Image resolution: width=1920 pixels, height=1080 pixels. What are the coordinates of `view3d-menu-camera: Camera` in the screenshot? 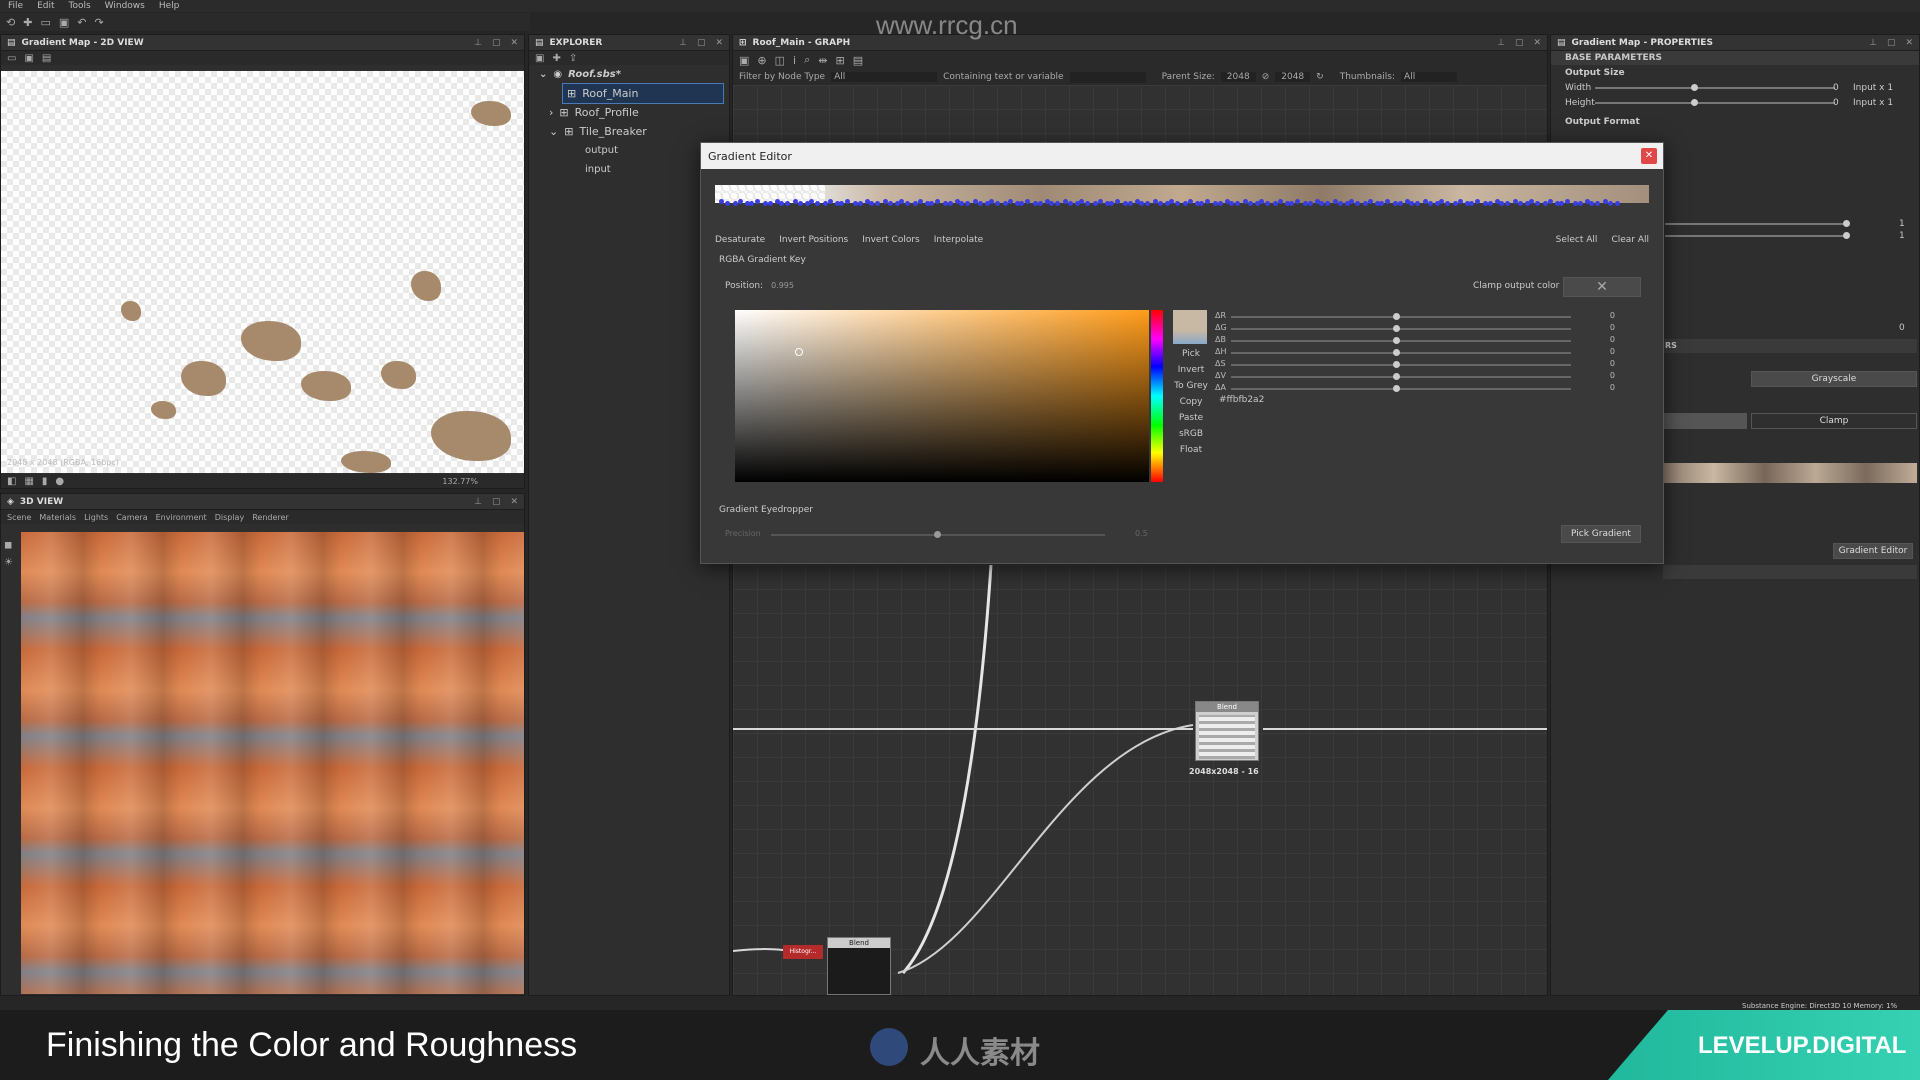 It's located at (131, 517).